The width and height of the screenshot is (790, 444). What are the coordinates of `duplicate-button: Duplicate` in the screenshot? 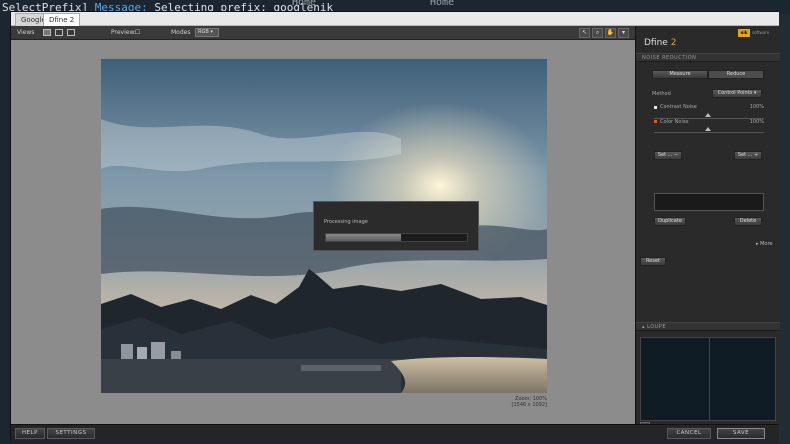 It's located at (670, 221).